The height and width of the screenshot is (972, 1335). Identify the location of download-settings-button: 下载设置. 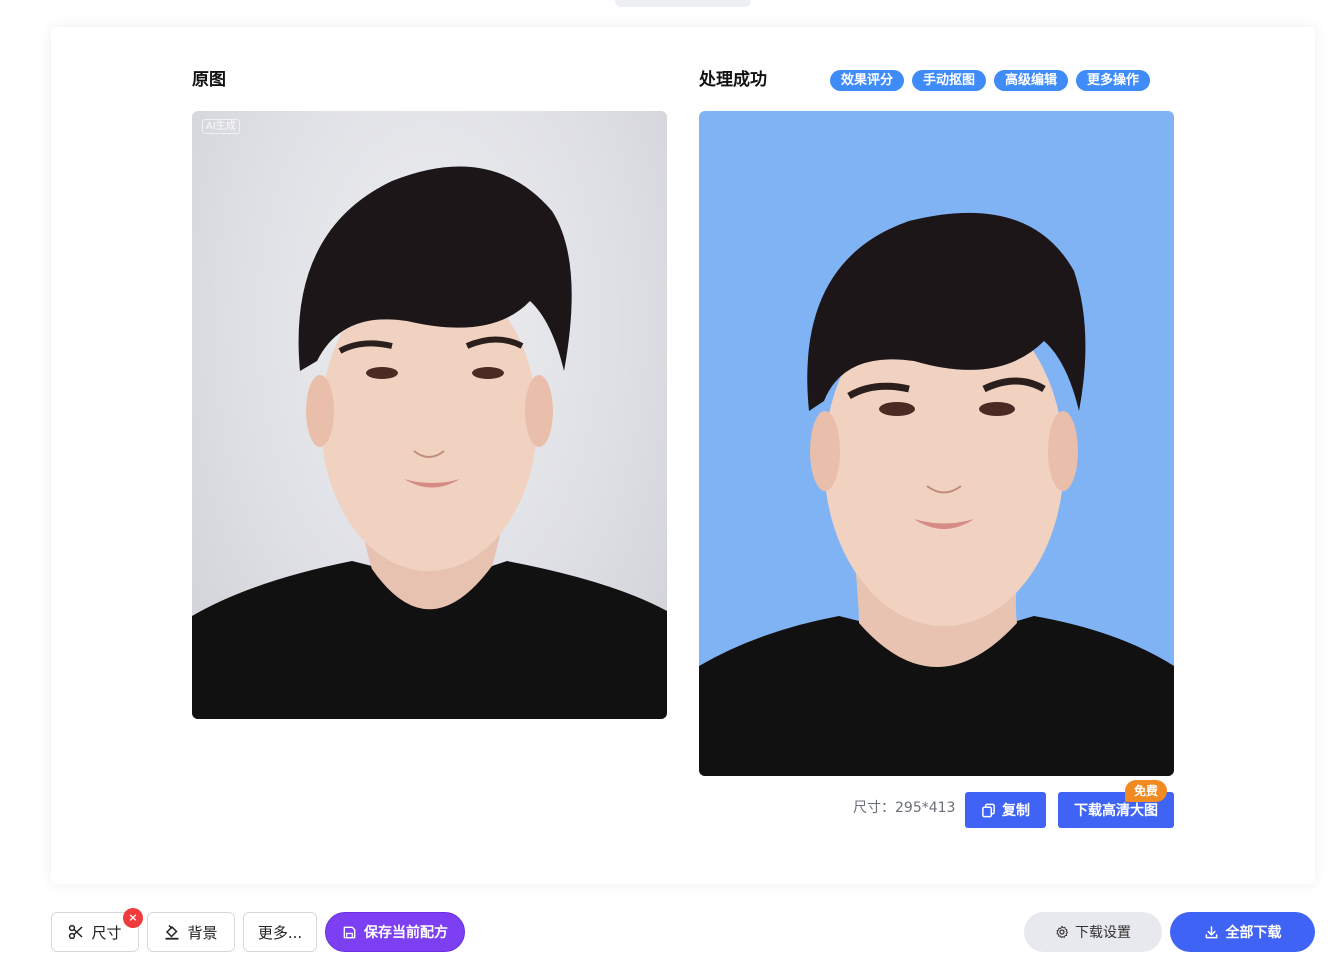
(1093, 932).